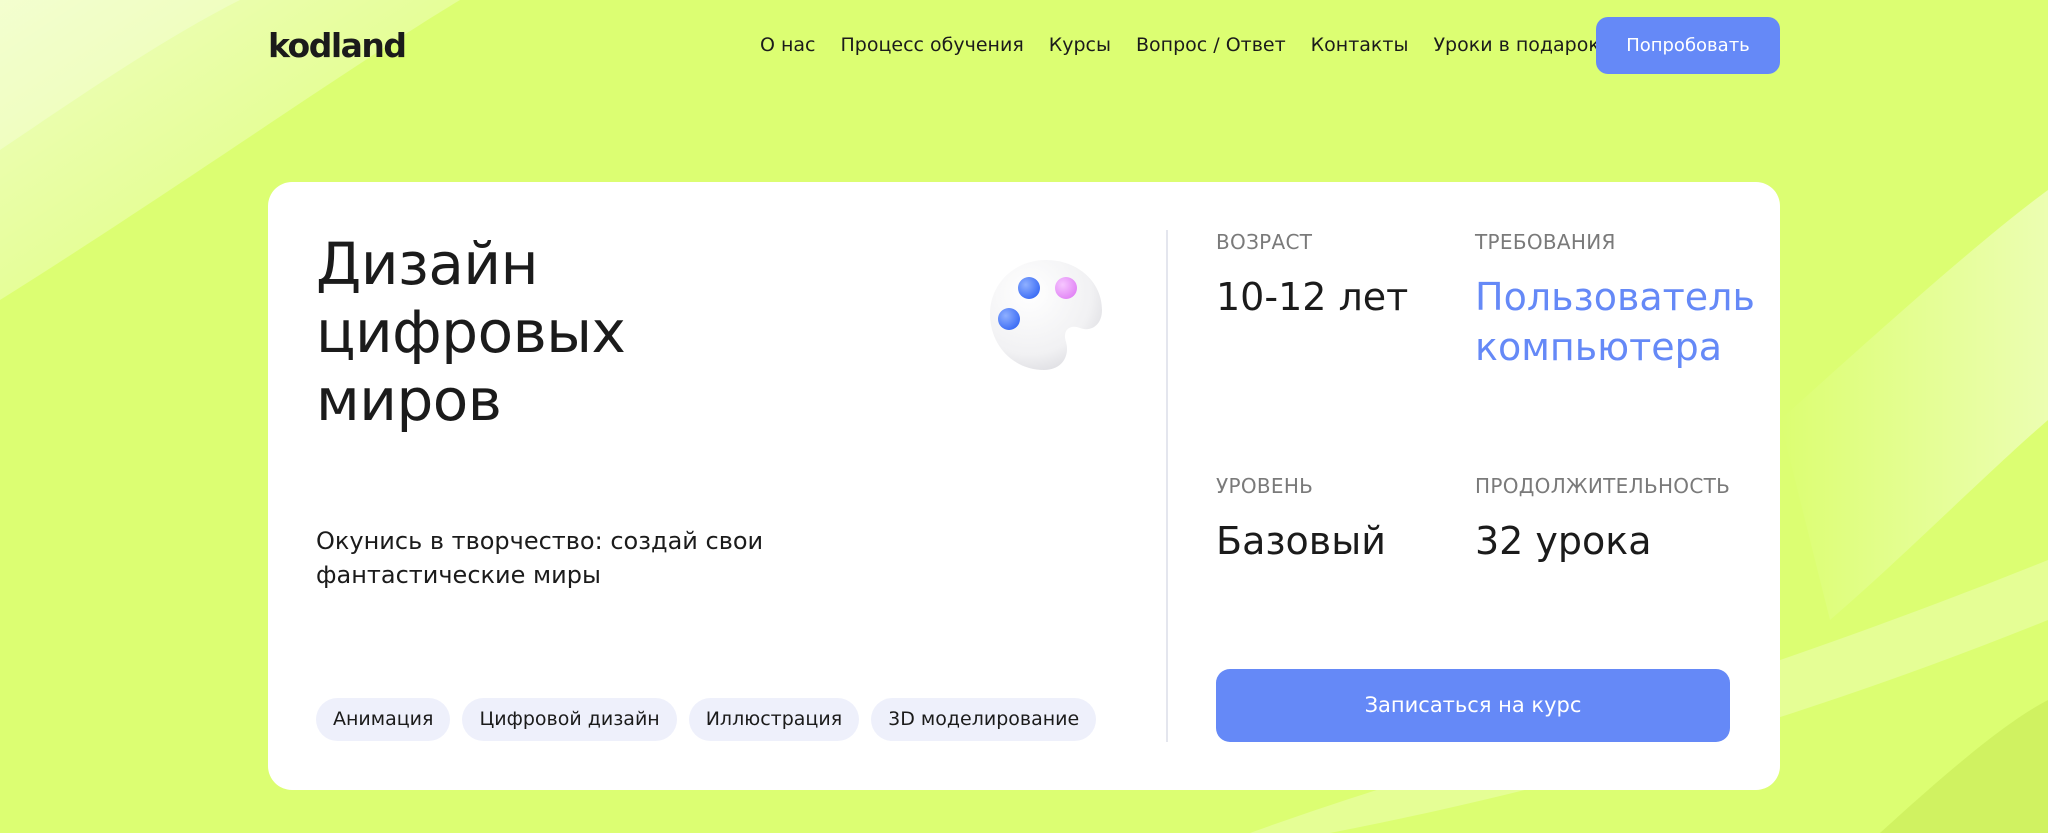  What do you see at coordinates (1265, 486) in the screenshot?
I see `level-label: УРОВЕНЬ` at bounding box center [1265, 486].